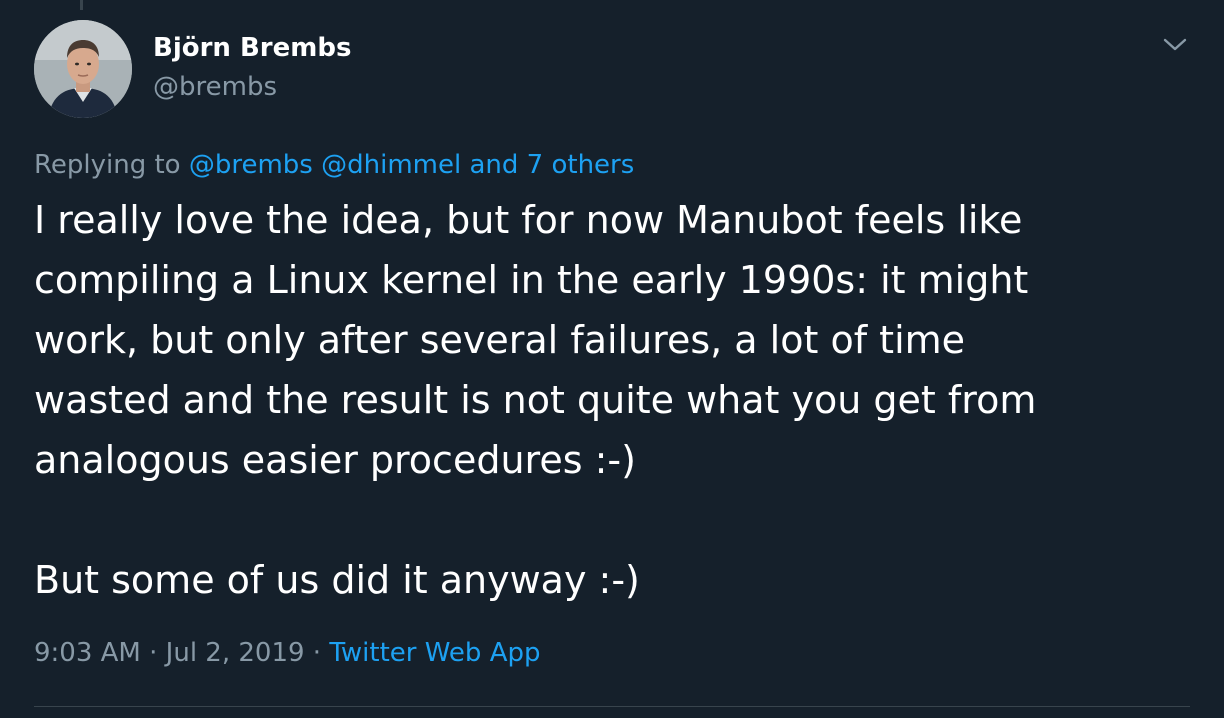  I want to click on chevron-down-icon, so click(1175, 45).